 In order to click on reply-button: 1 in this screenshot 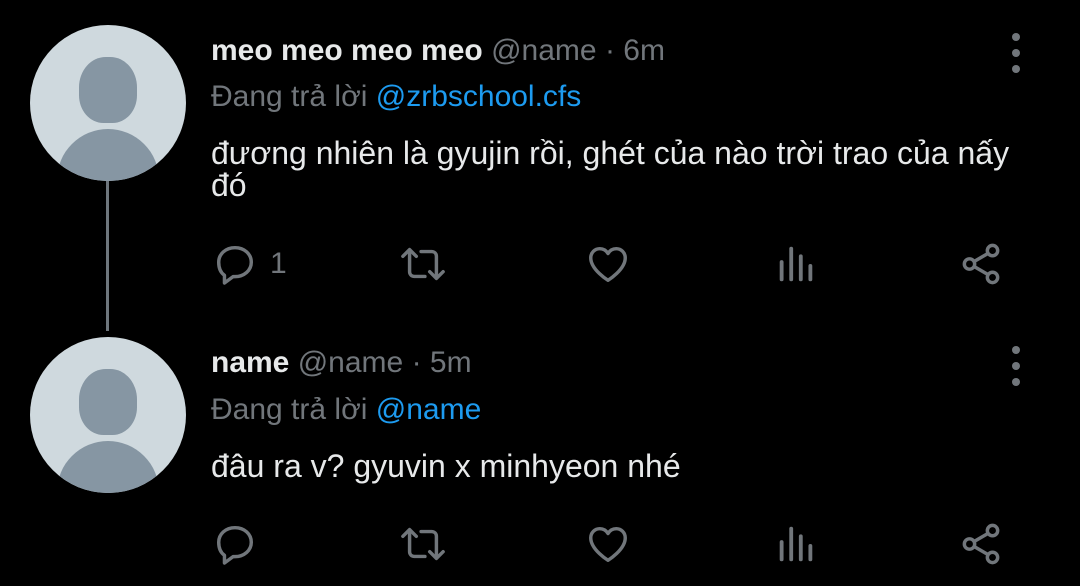, I will do `click(249, 264)`.